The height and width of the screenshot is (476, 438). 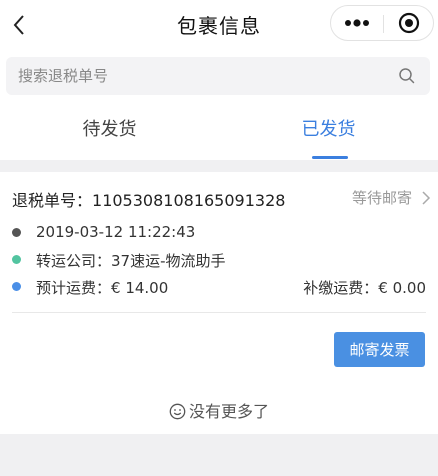 I want to click on time-row: 2019-03-12 11:22:43, so click(x=219, y=233).